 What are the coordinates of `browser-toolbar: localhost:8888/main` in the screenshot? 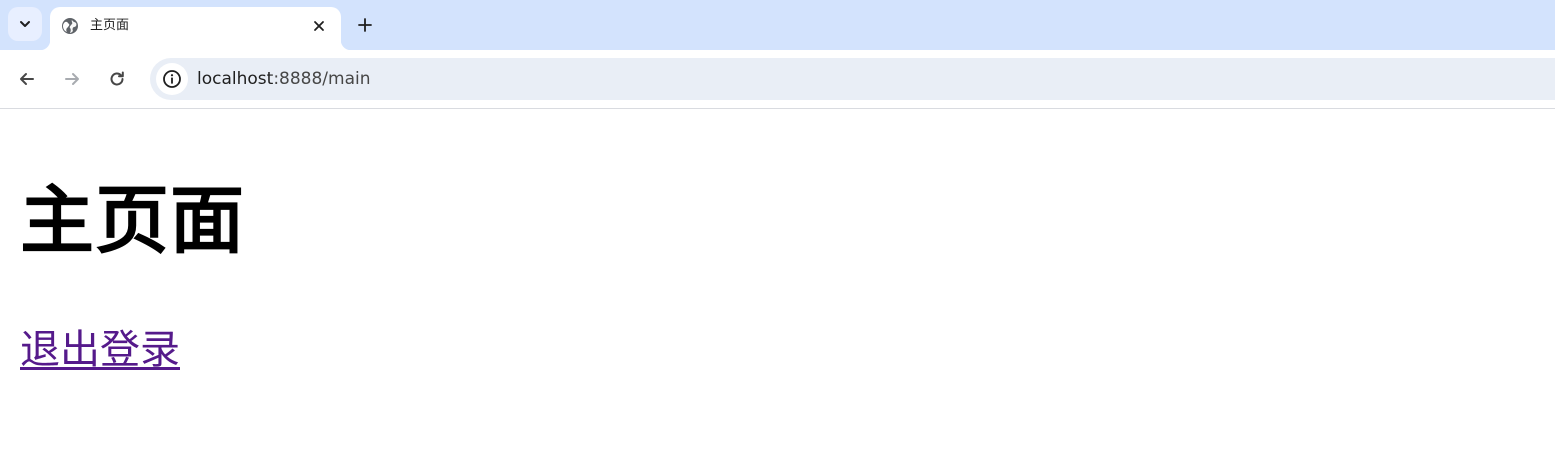 It's located at (777, 79).